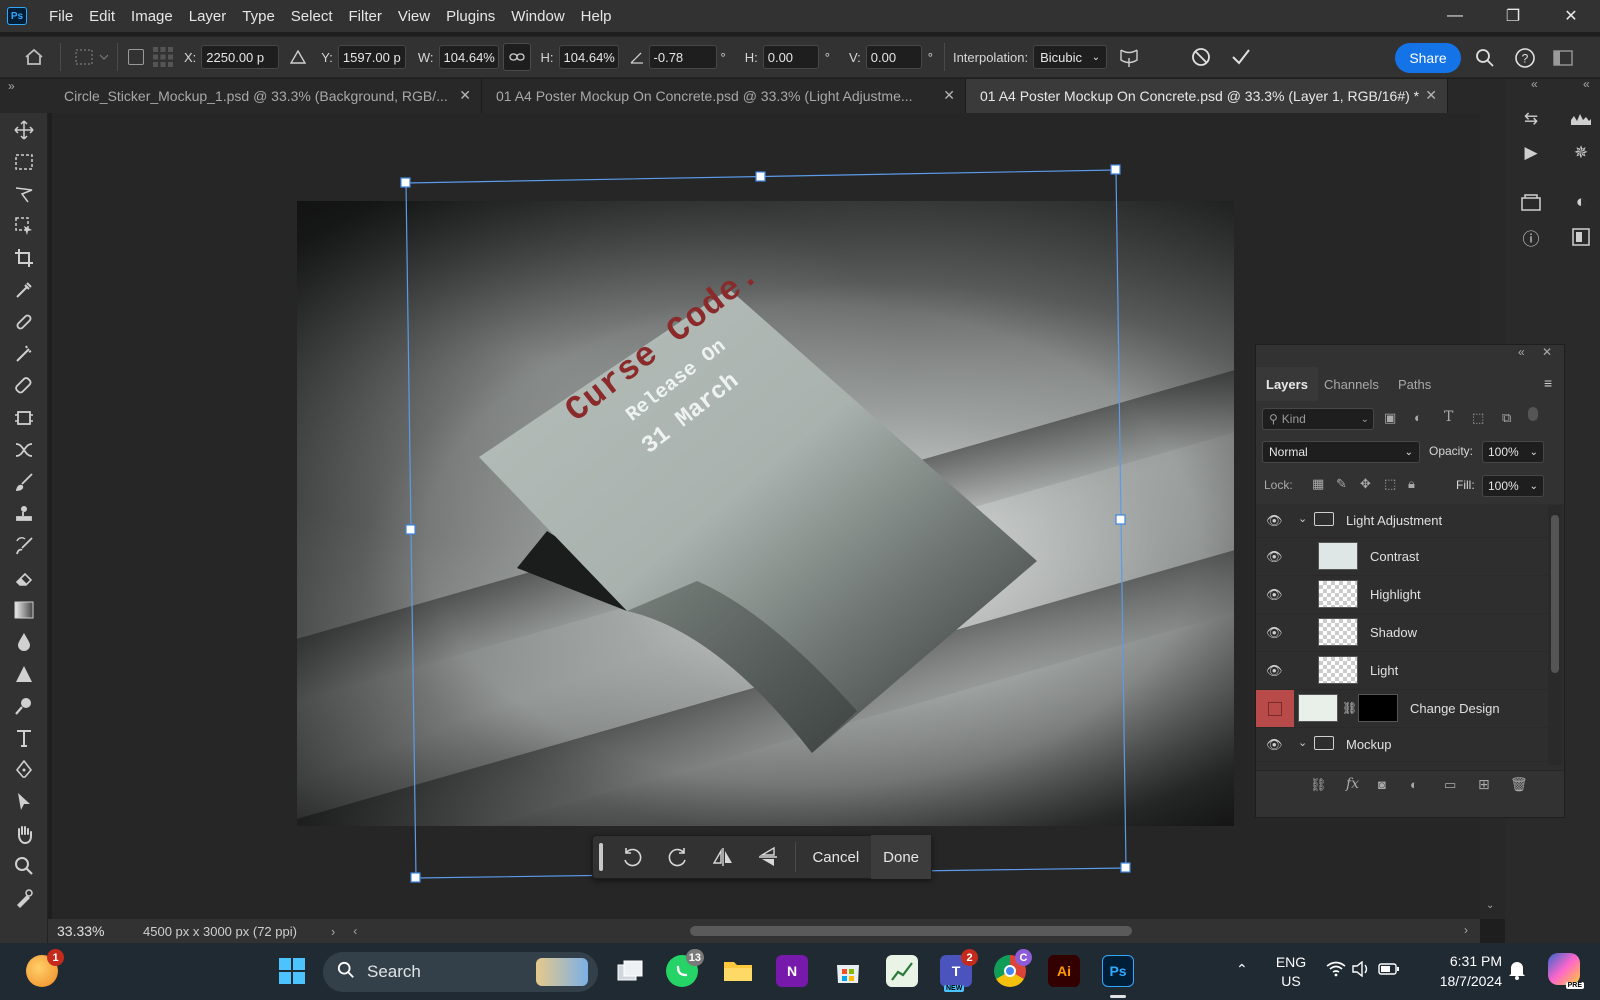 The height and width of the screenshot is (1000, 1600). Describe the element at coordinates (24, 642) in the screenshot. I see `blur-tool-icon` at that location.